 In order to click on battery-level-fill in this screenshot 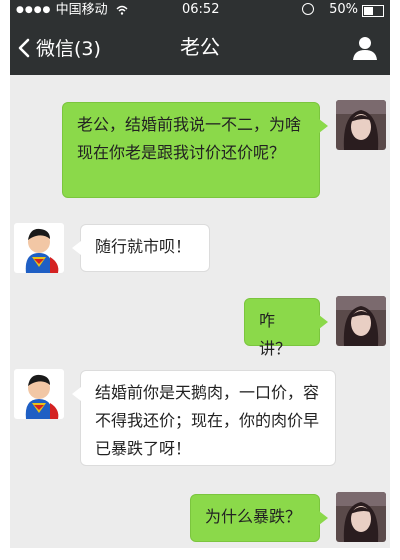, I will do `click(368, 11)`.